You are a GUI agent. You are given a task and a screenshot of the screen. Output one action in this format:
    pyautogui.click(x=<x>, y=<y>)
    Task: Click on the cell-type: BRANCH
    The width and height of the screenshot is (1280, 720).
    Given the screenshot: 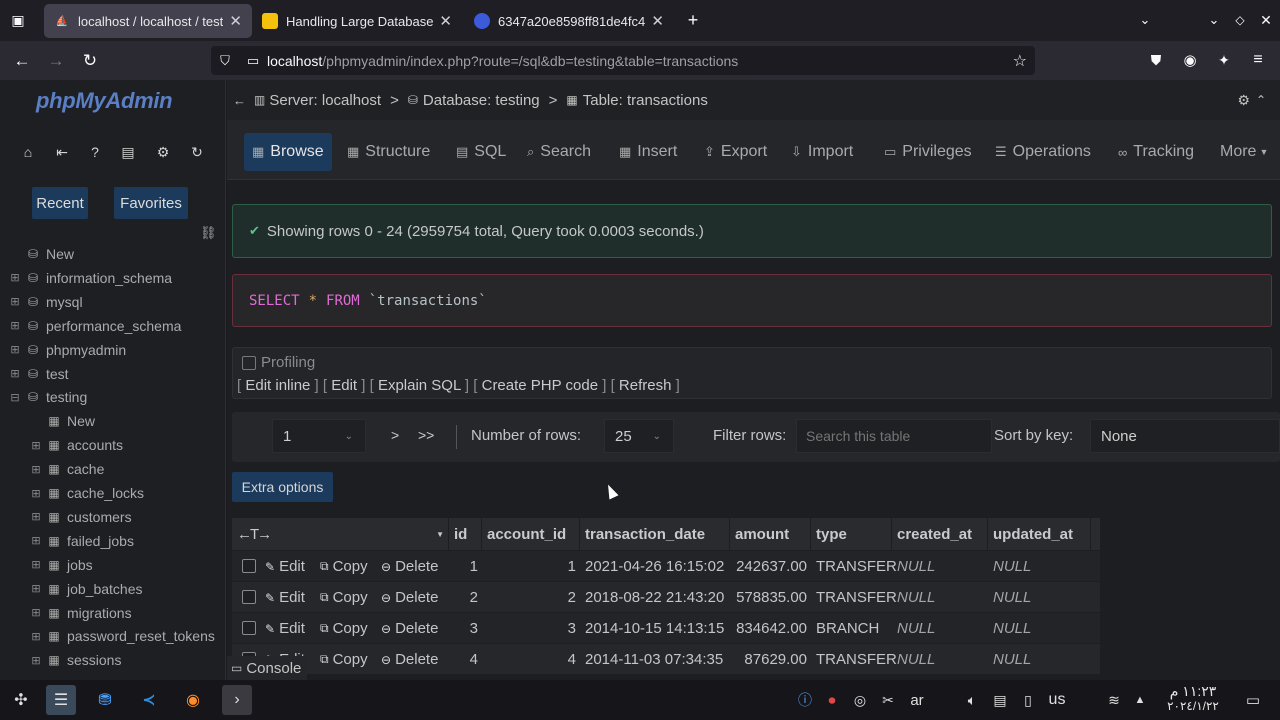 What is the action you would take?
    pyautogui.click(x=851, y=628)
    